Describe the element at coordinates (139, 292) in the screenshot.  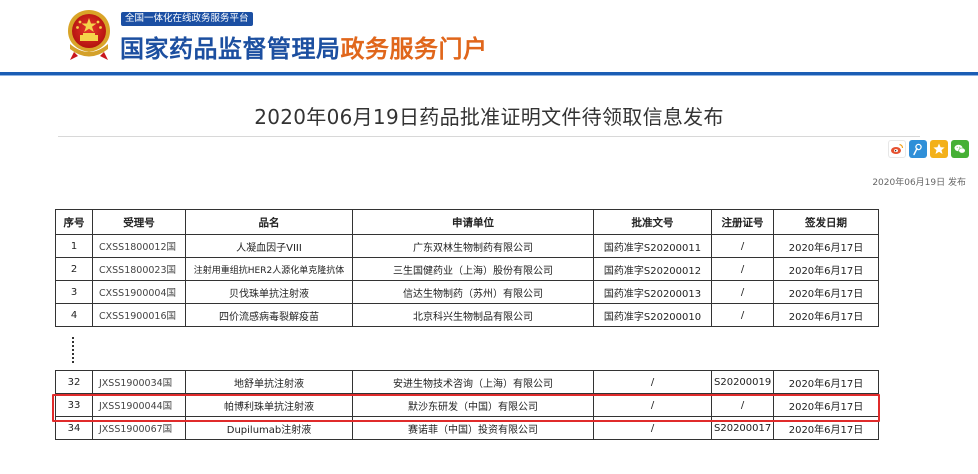
I see `cell-acceptance-no: CXSS1900004国` at that location.